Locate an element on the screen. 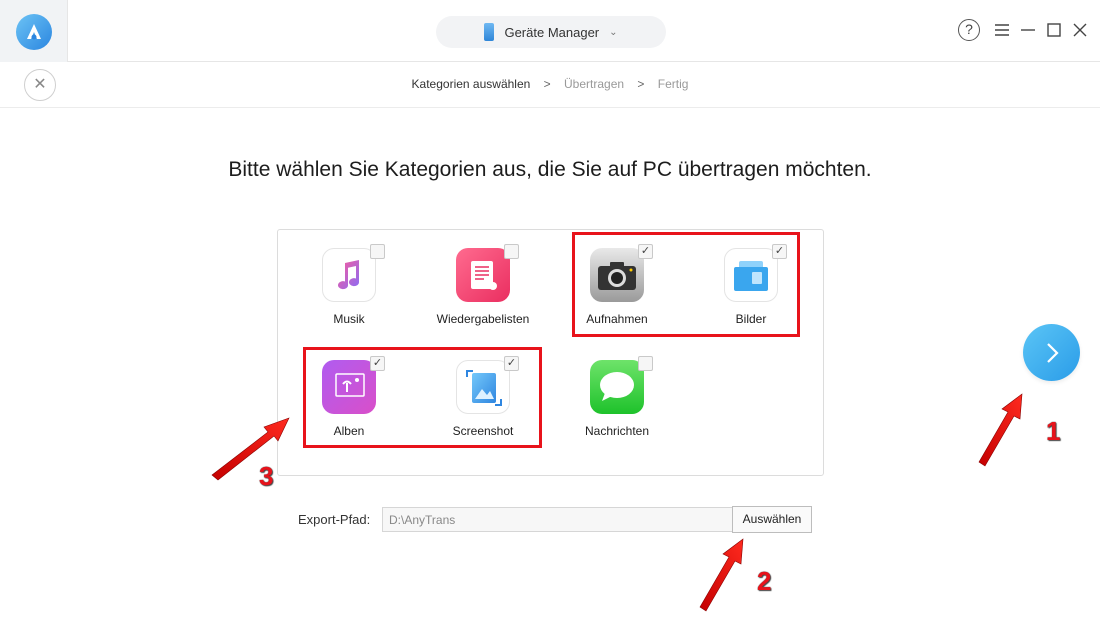  annotation-number-3: 3 is located at coordinates (266, 476).